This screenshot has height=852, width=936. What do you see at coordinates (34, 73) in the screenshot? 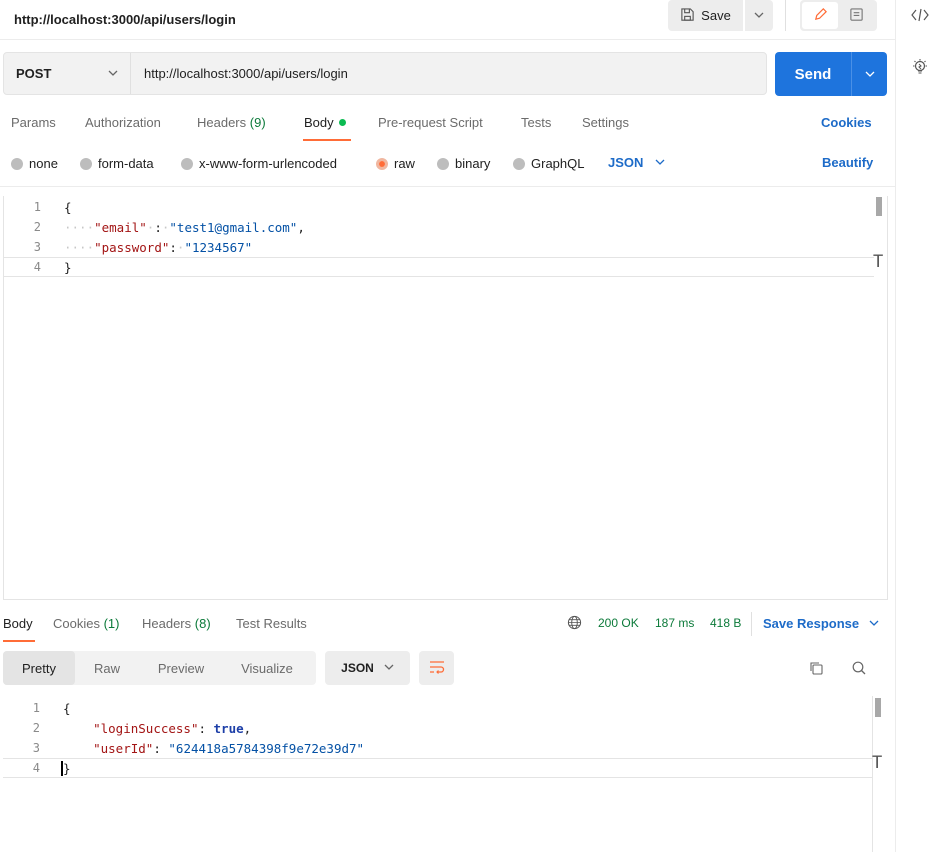
I see `method-label: POST` at bounding box center [34, 73].